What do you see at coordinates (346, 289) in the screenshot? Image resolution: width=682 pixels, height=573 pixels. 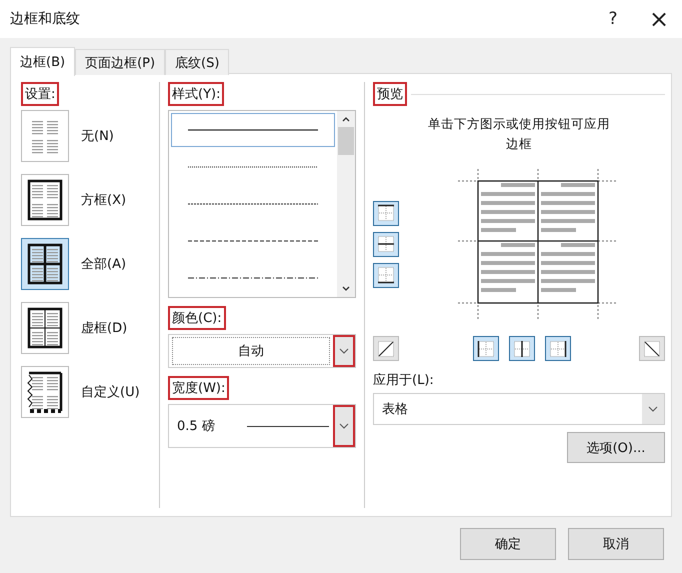 I see `scroll-down-icon` at bounding box center [346, 289].